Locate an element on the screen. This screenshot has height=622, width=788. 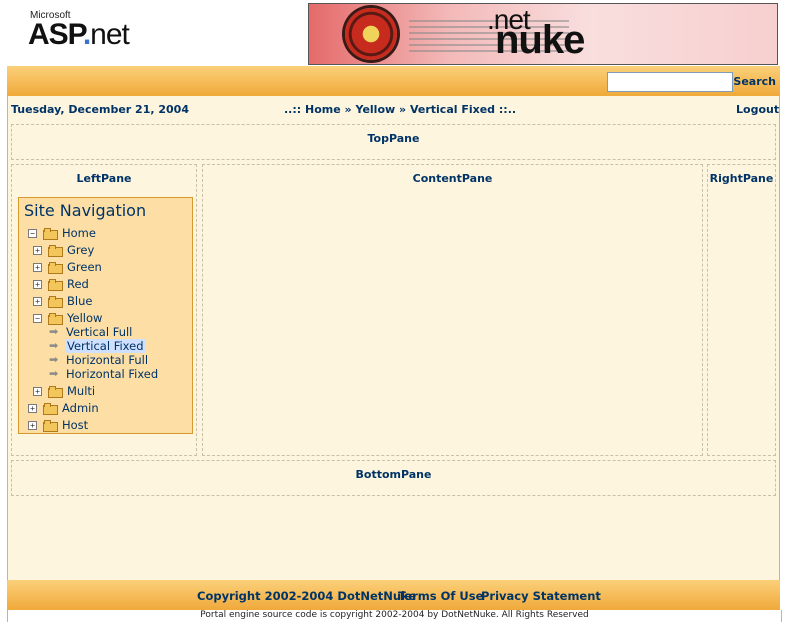
tree-item-admin: + Admin is located at coordinates (63, 408).